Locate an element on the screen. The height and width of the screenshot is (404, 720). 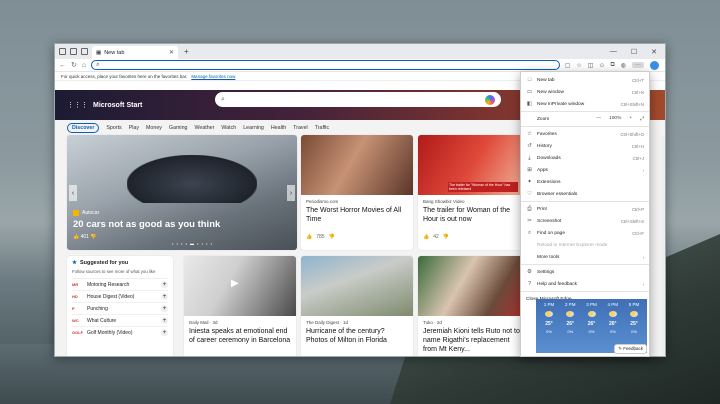
download-icon: ⤓ is located at coordinates (529, 157).